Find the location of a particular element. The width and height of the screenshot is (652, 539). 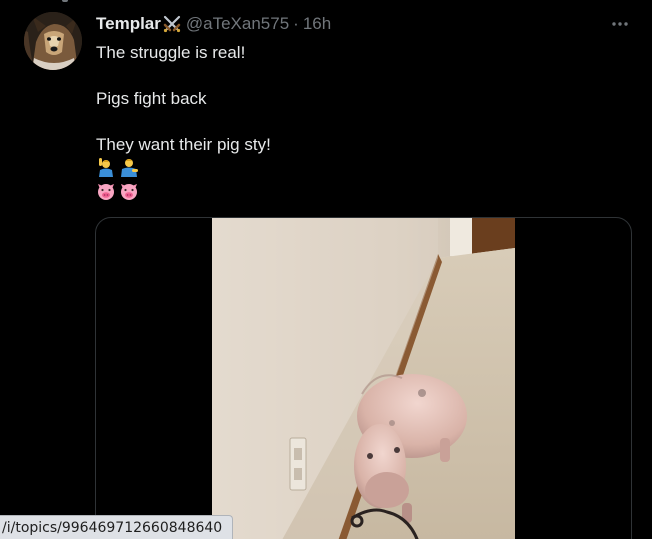

tweet-text-line-2: Pigs fight back is located at coordinates (151, 98).